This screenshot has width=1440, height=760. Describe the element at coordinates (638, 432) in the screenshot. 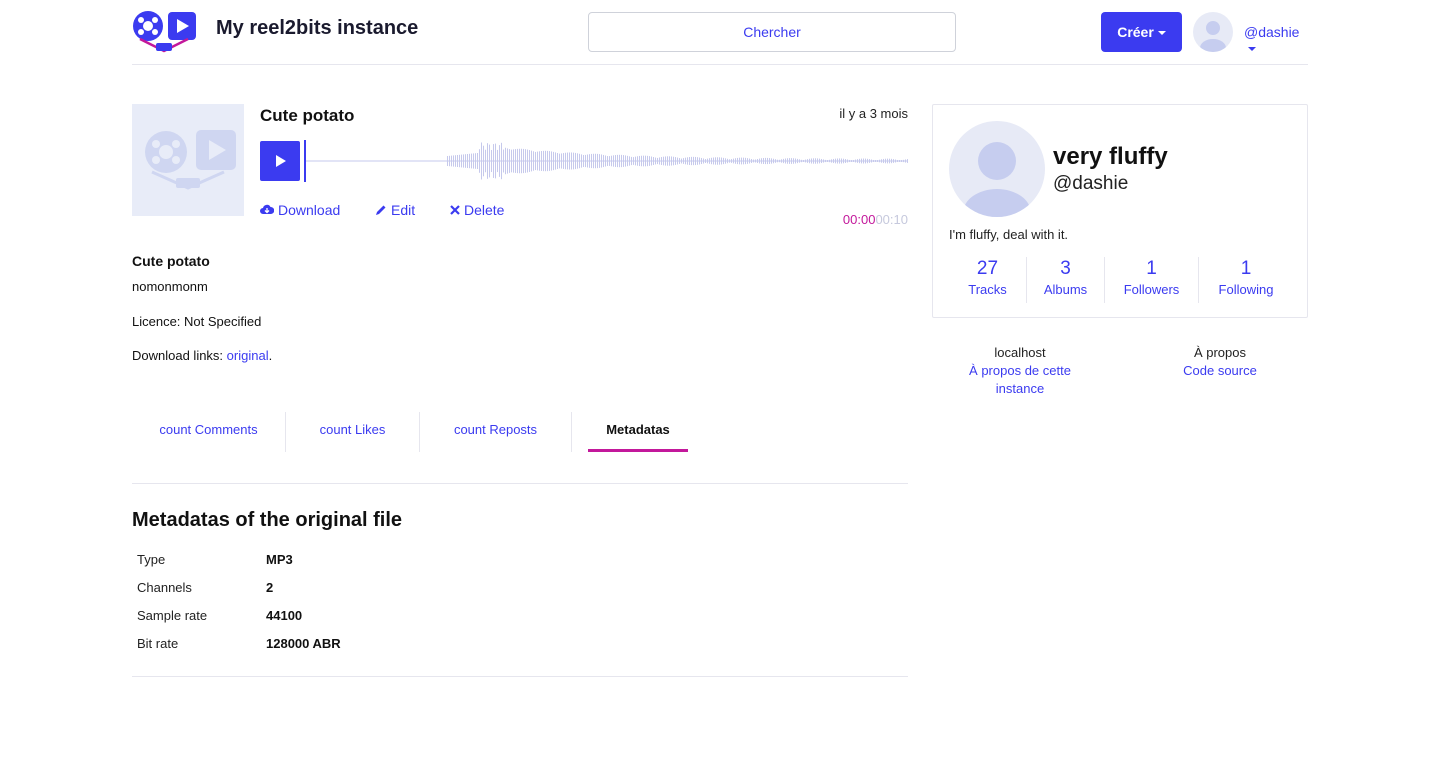

I see `tab-metadatas: Metadatas` at that location.